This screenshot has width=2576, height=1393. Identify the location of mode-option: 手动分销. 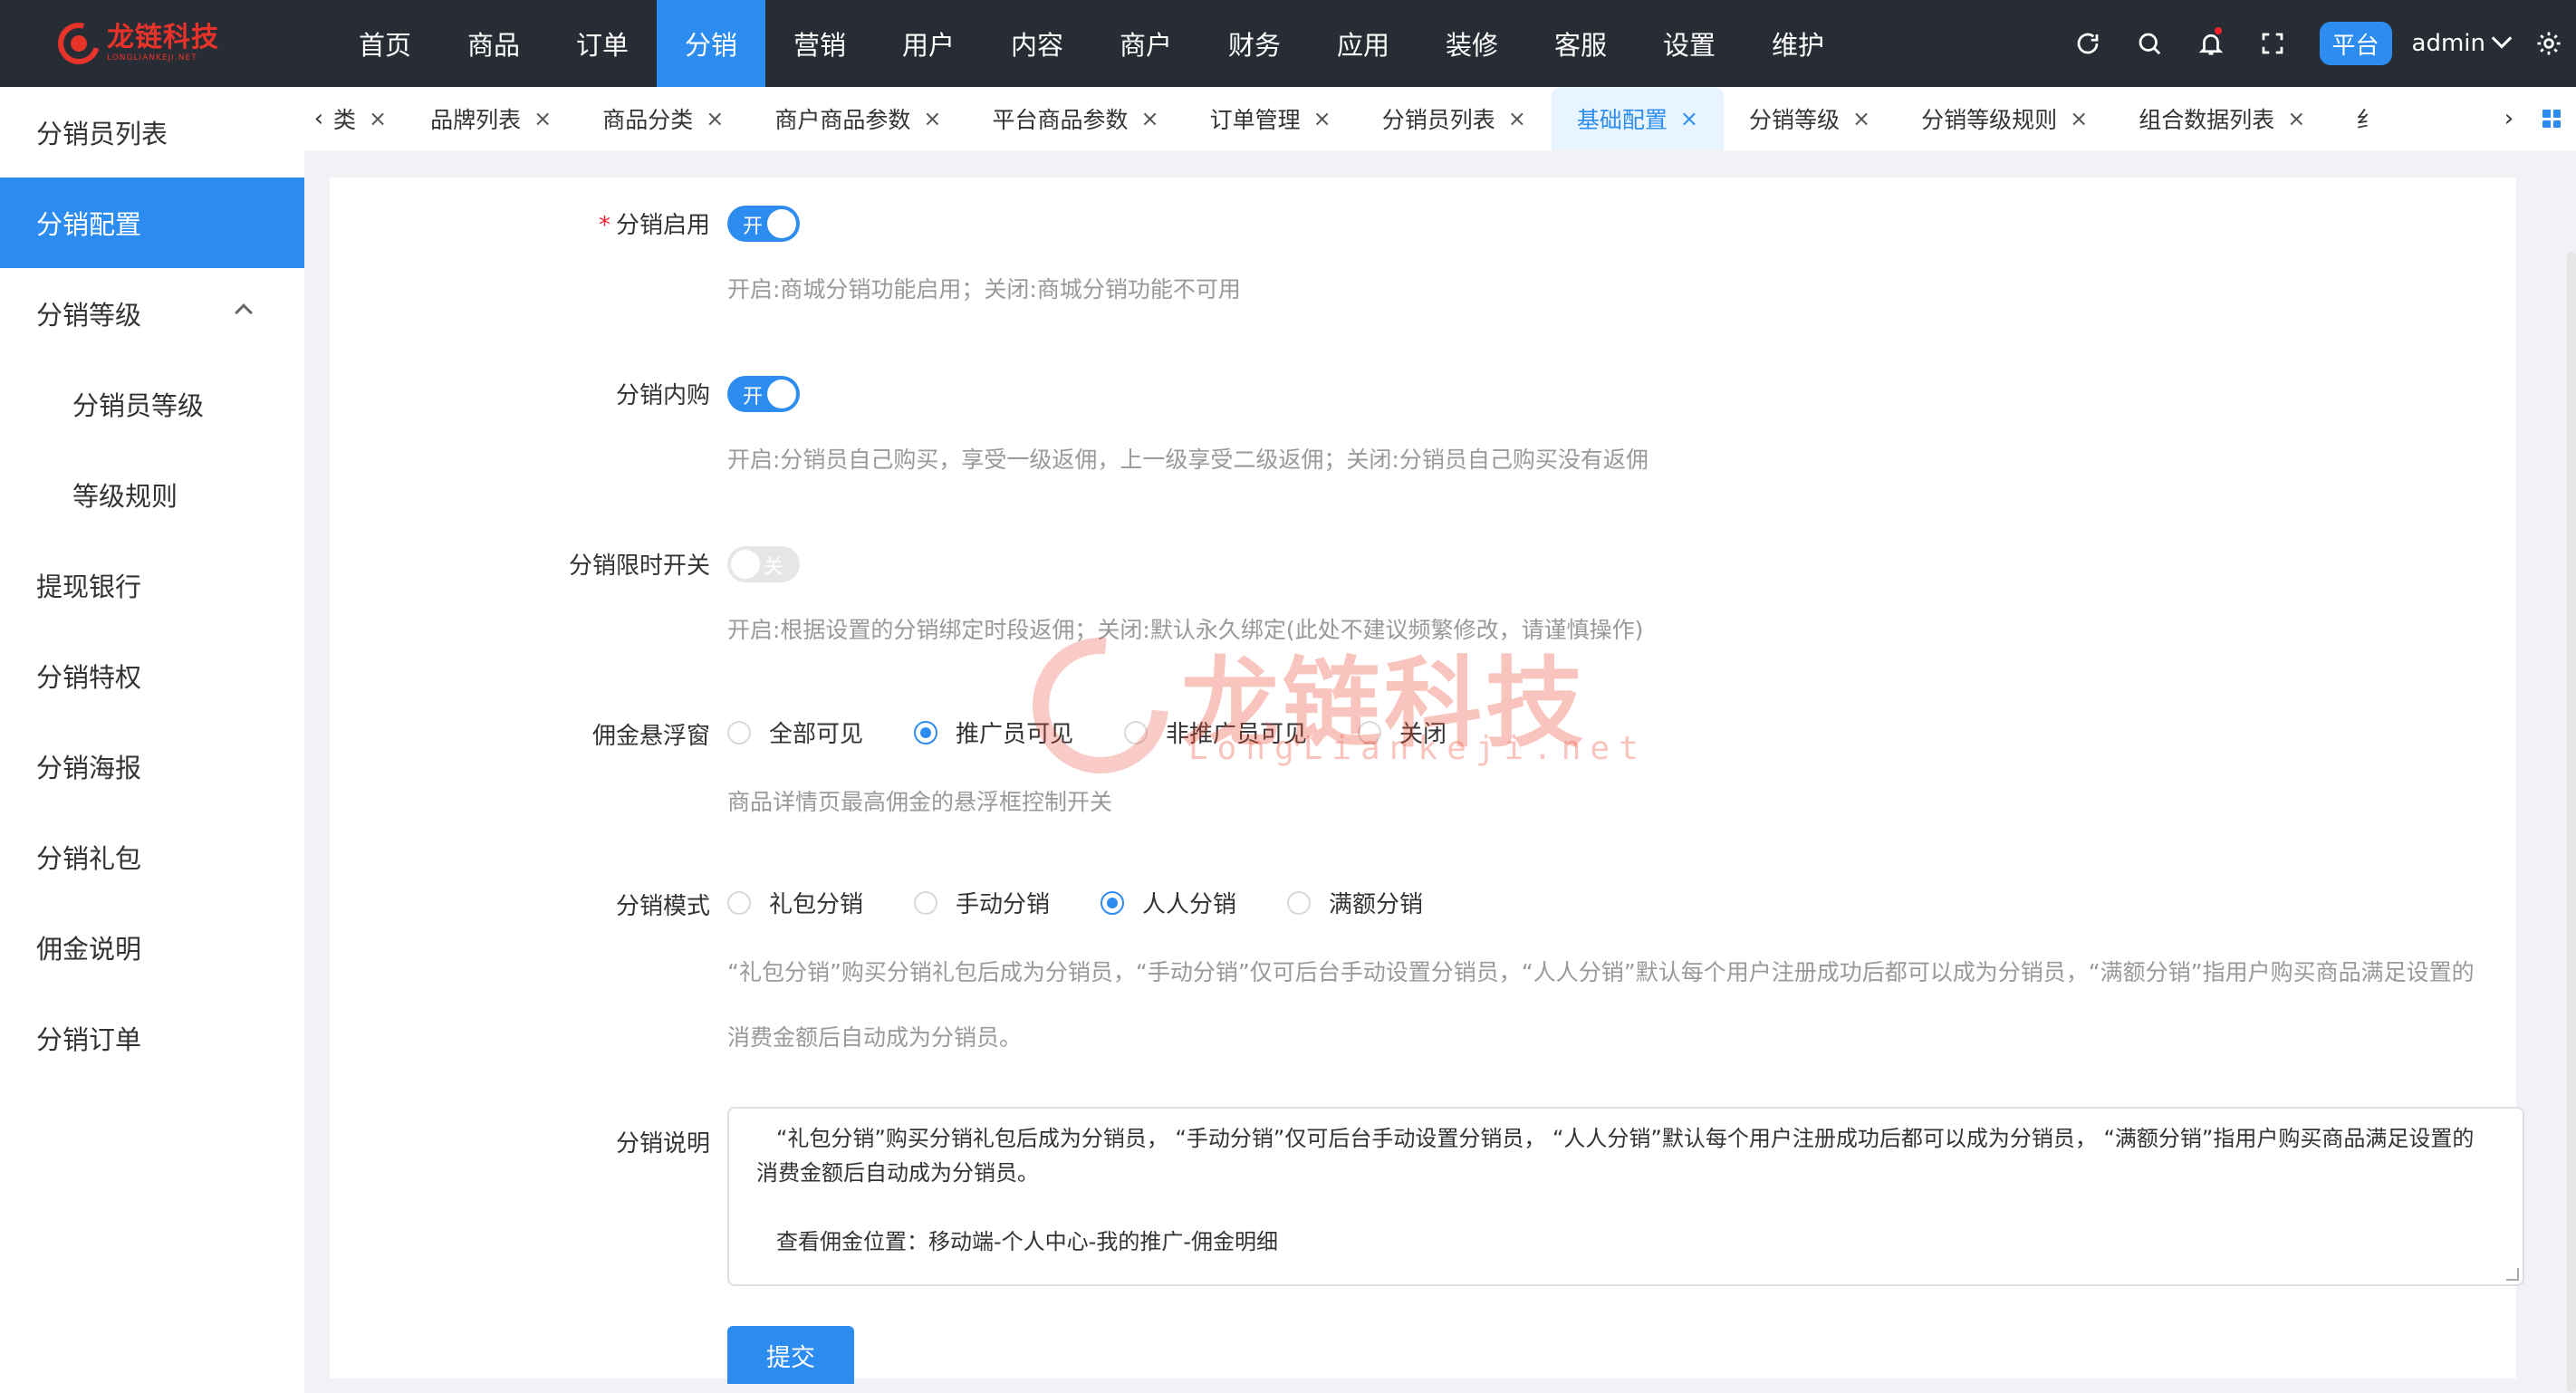
(982, 902).